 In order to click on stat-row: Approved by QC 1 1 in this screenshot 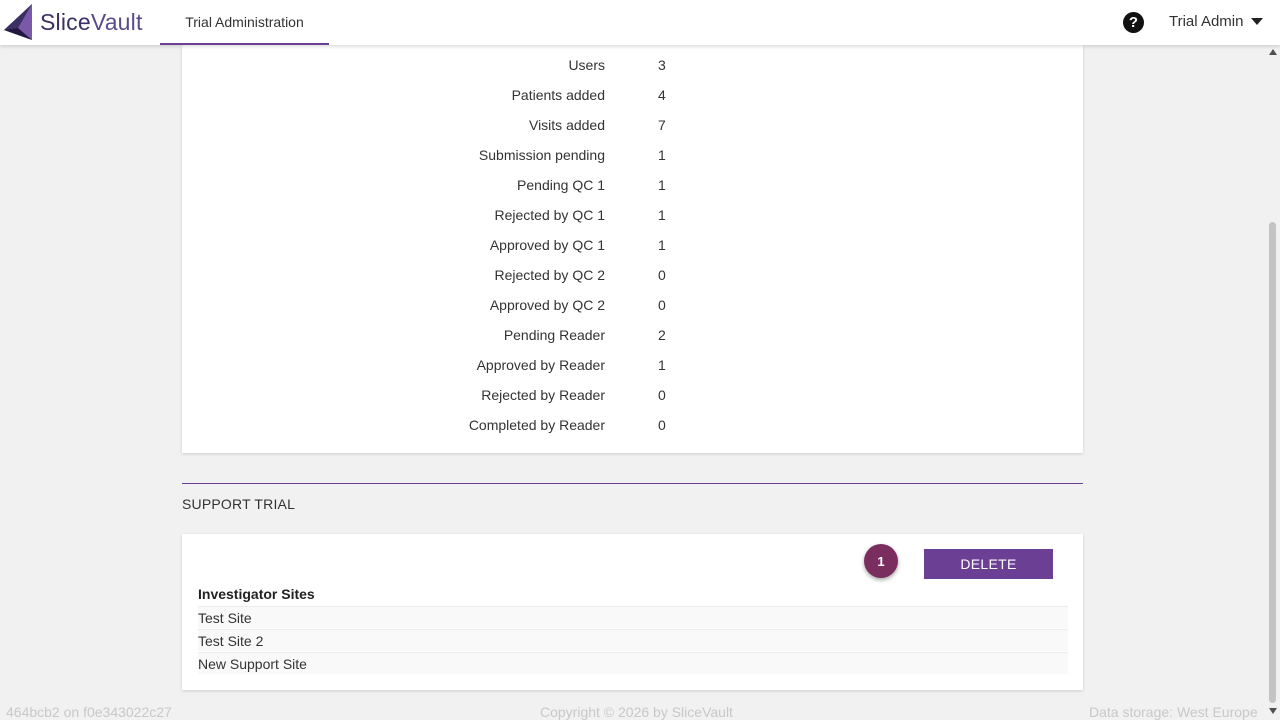, I will do `click(632, 243)`.